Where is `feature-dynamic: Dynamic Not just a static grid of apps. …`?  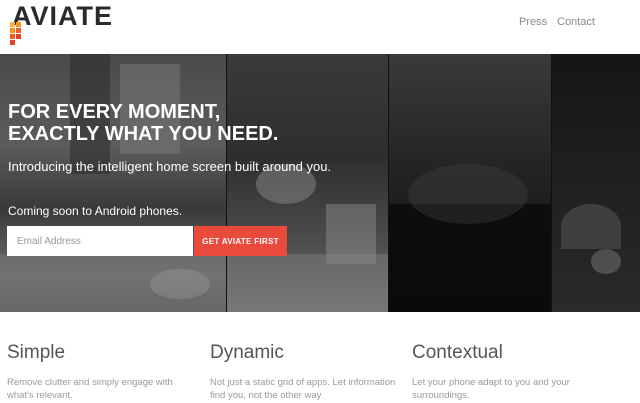
feature-dynamic: Dynamic Not just a static grid of apps. … is located at coordinates (305, 372).